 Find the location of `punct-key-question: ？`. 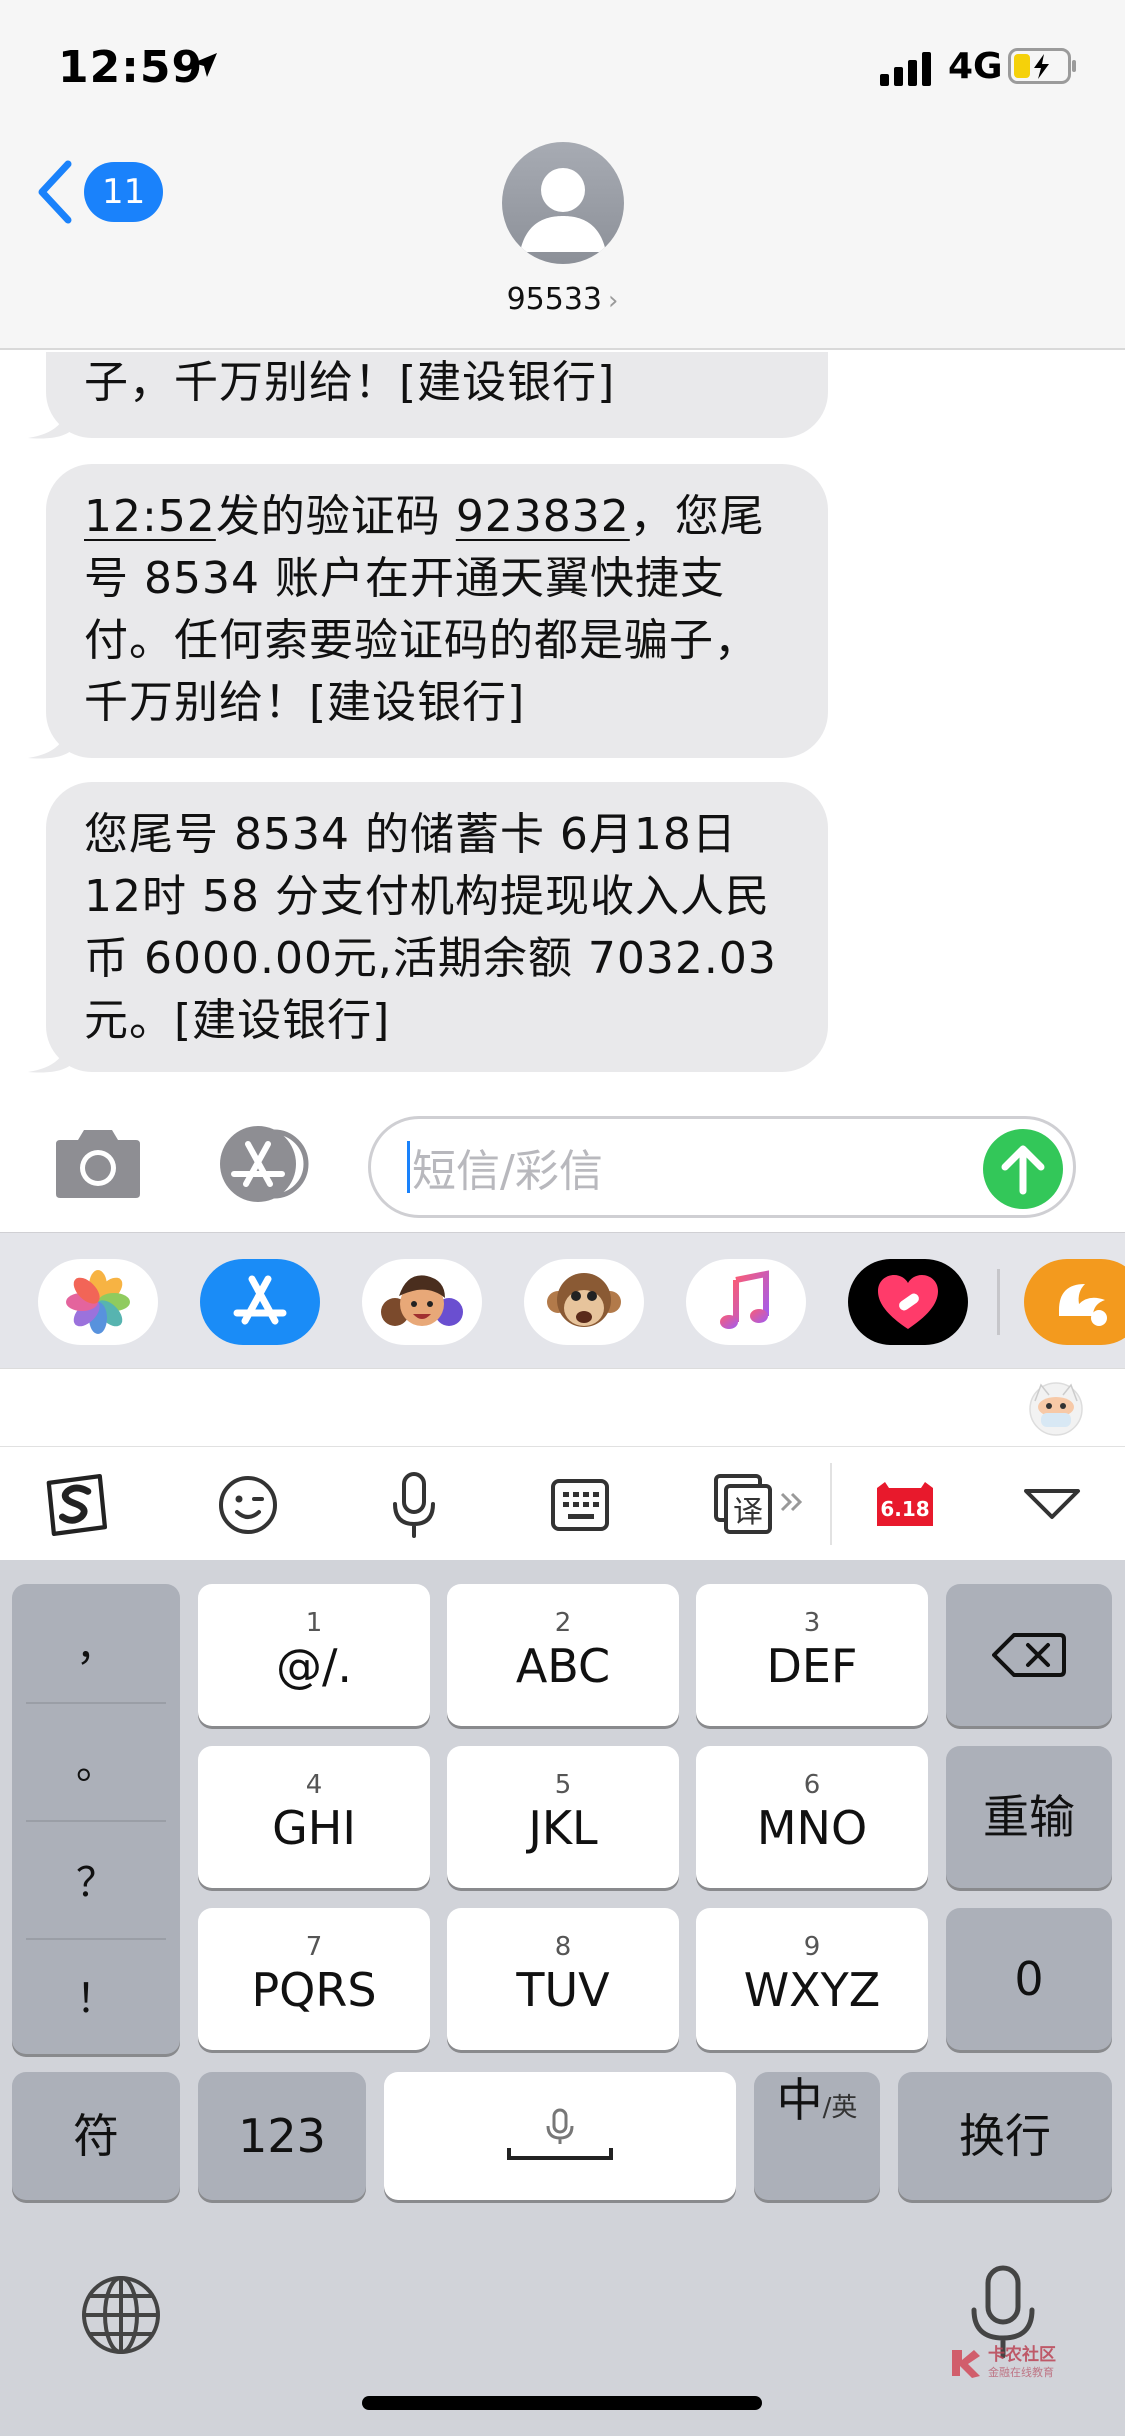

punct-key-question: ？ is located at coordinates (96, 1879).